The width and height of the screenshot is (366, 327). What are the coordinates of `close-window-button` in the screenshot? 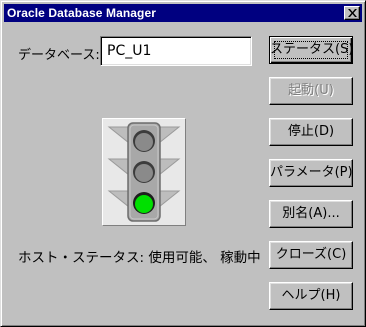 It's located at (352, 13).